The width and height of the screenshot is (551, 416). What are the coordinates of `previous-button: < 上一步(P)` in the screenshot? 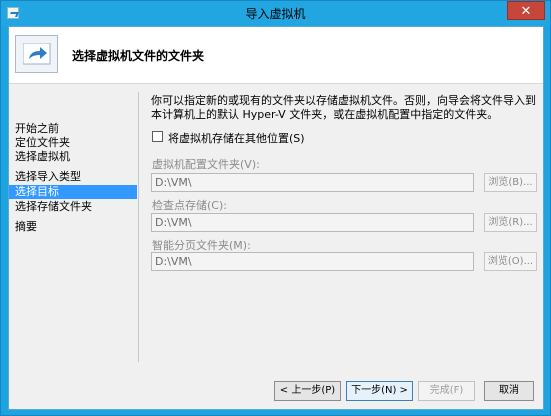 It's located at (307, 391).